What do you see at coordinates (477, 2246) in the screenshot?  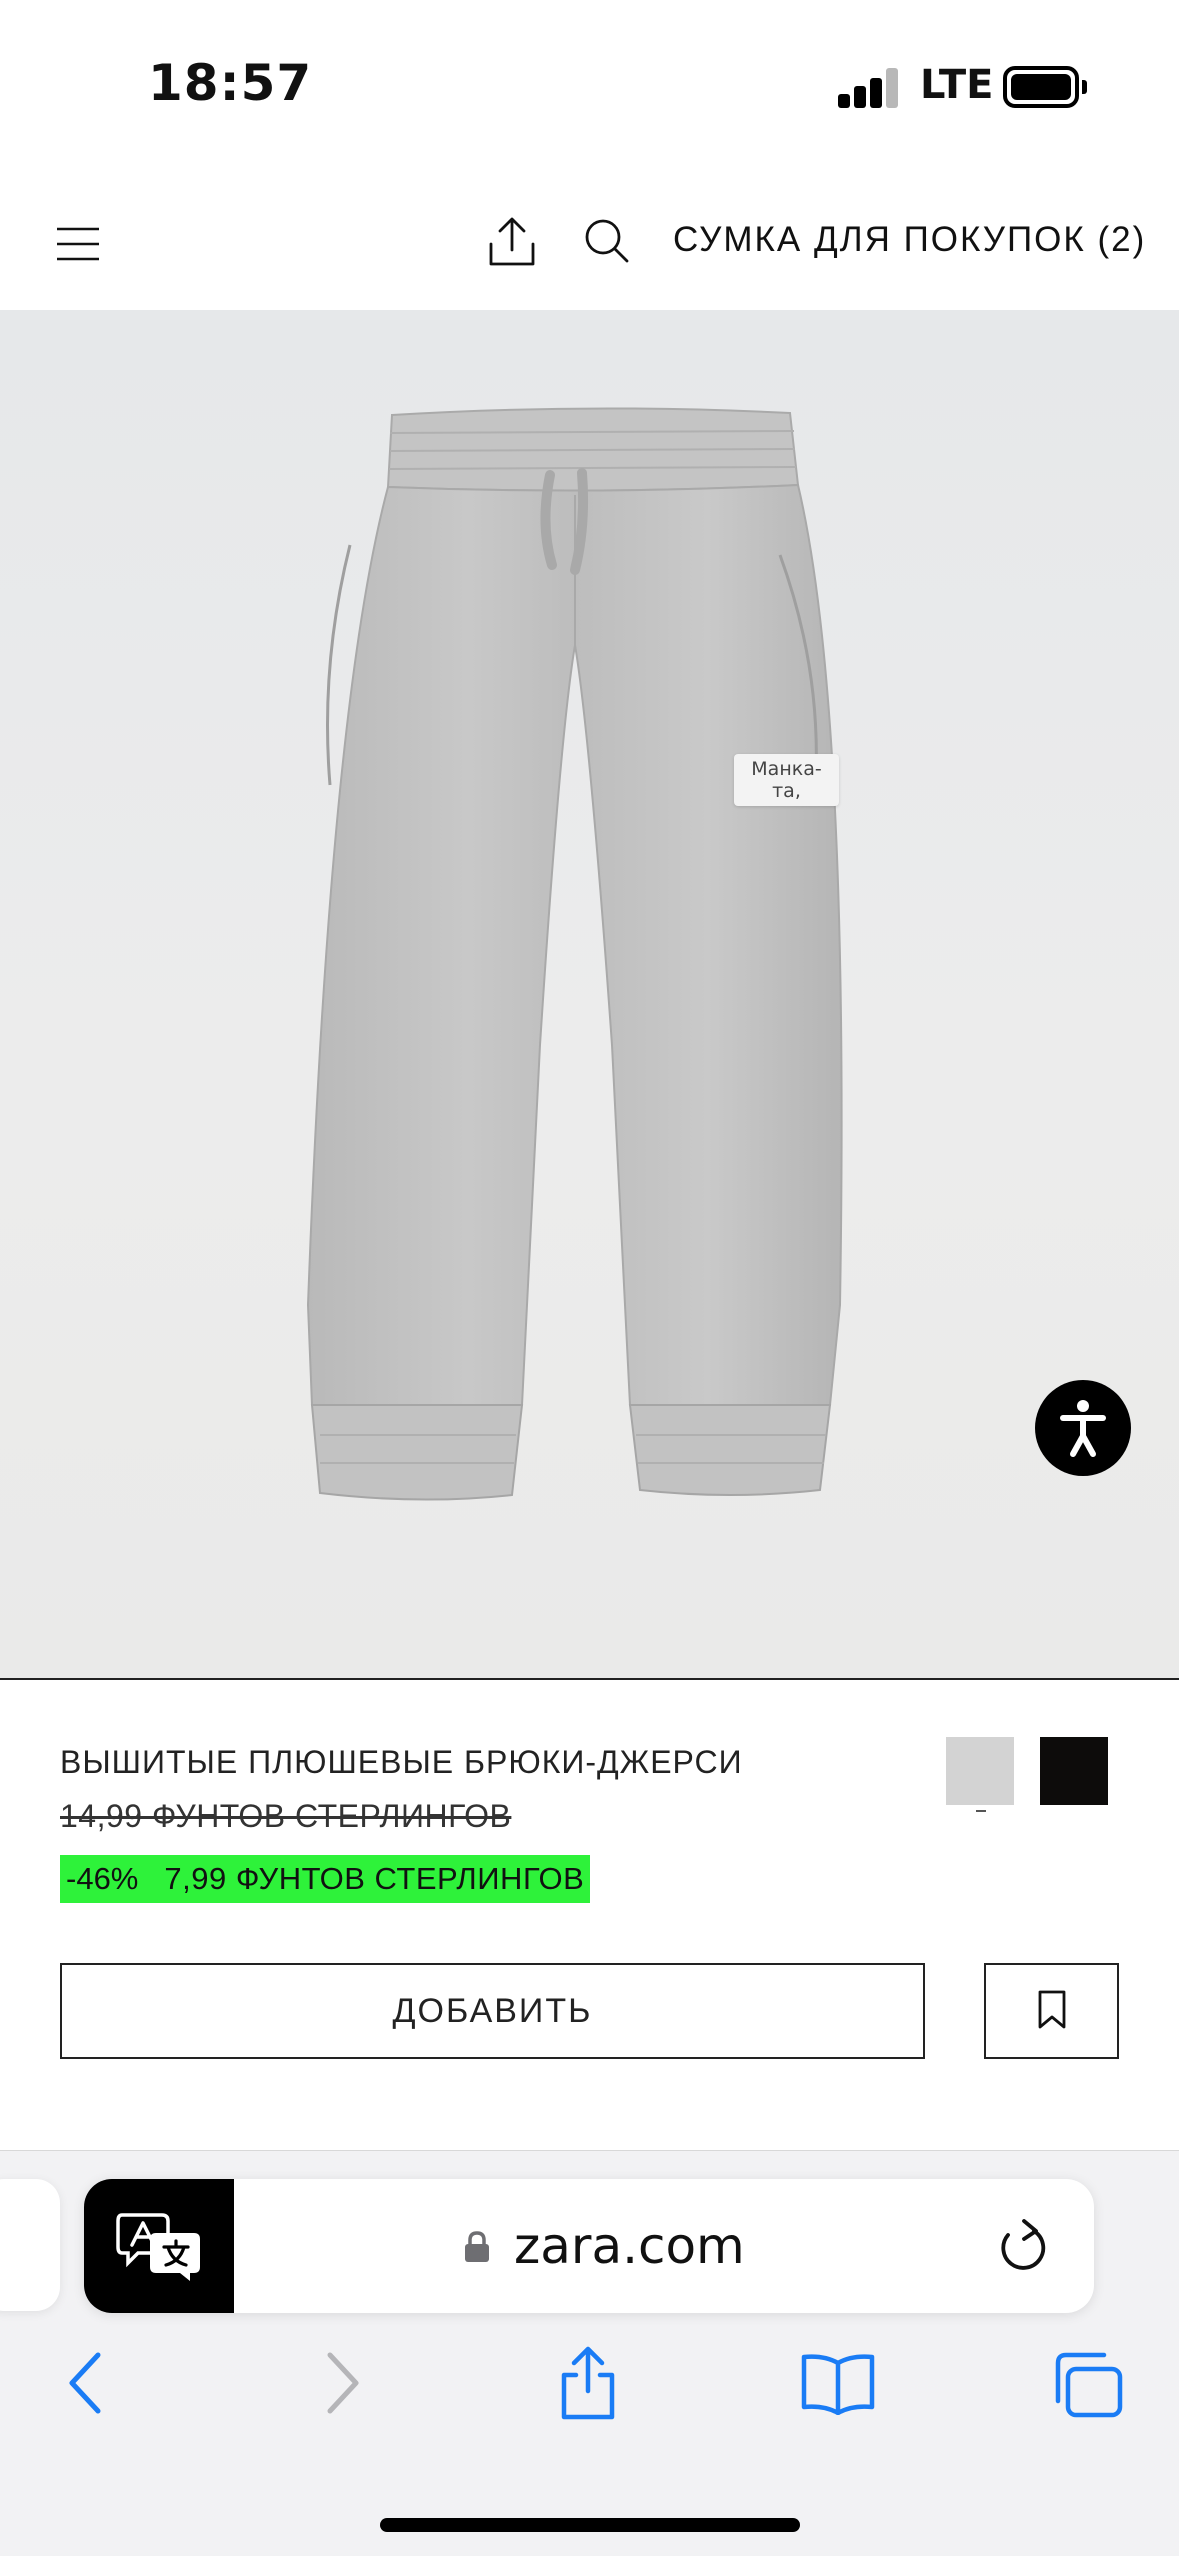 I see `lock-icon` at bounding box center [477, 2246].